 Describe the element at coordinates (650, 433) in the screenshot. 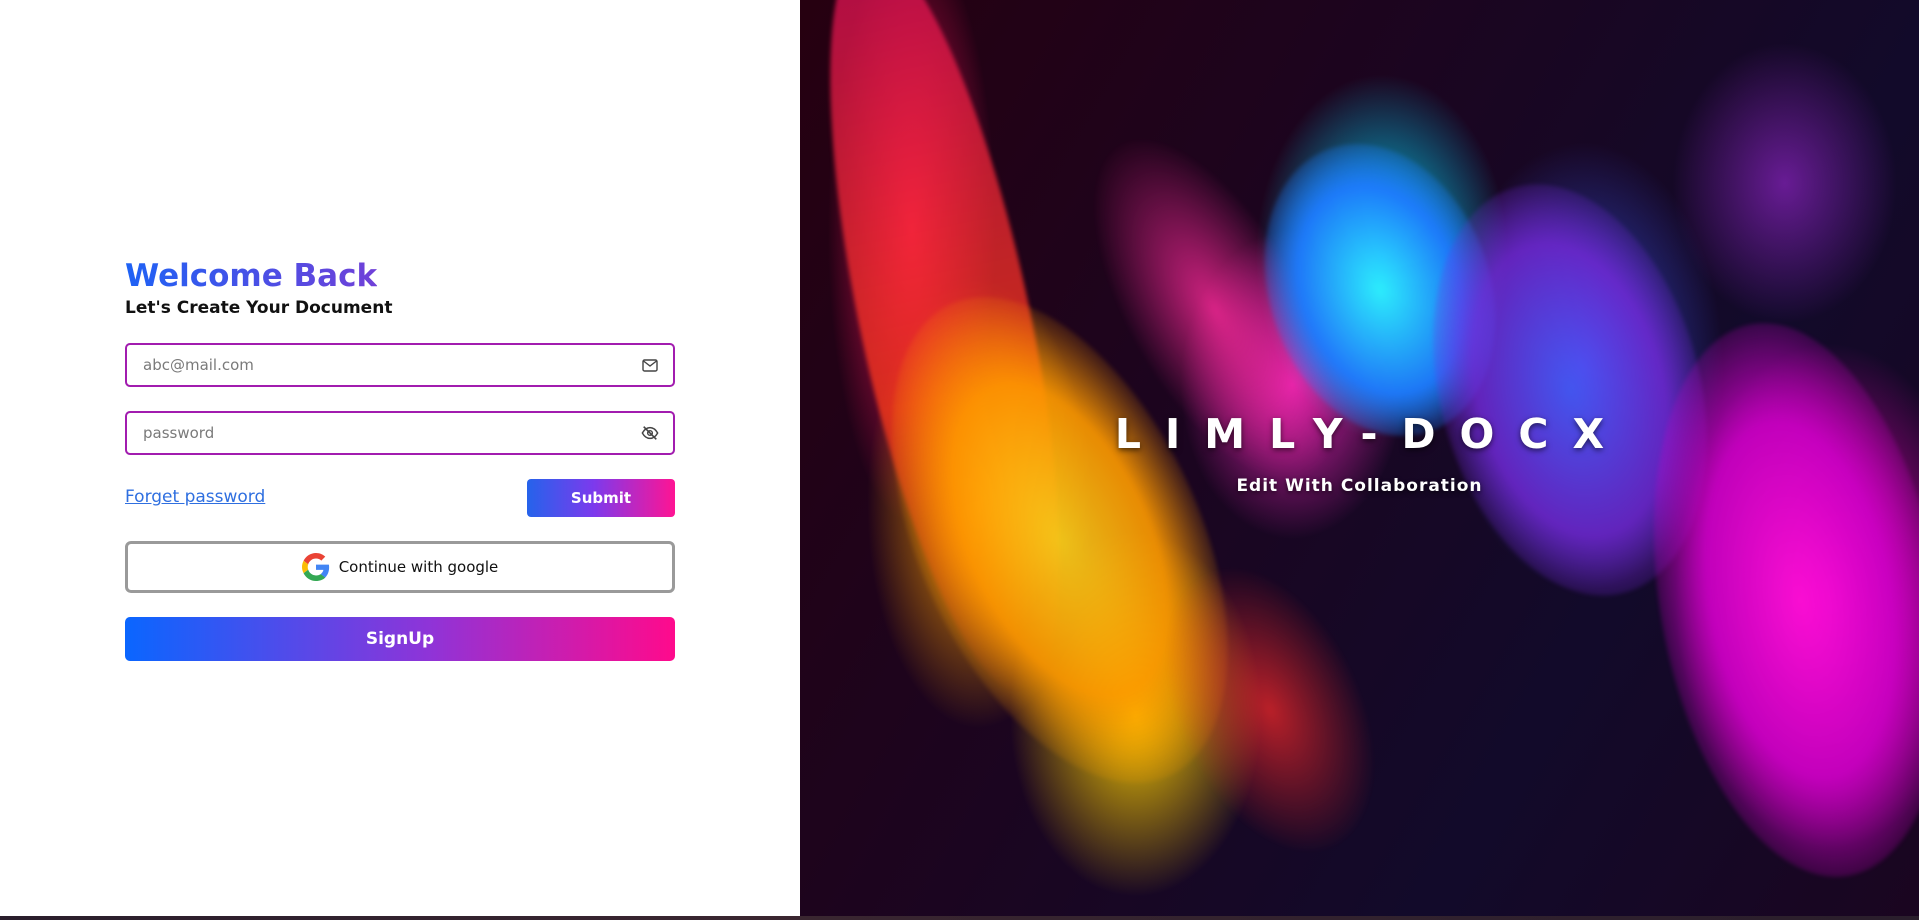

I see `eye-slash-icon` at that location.